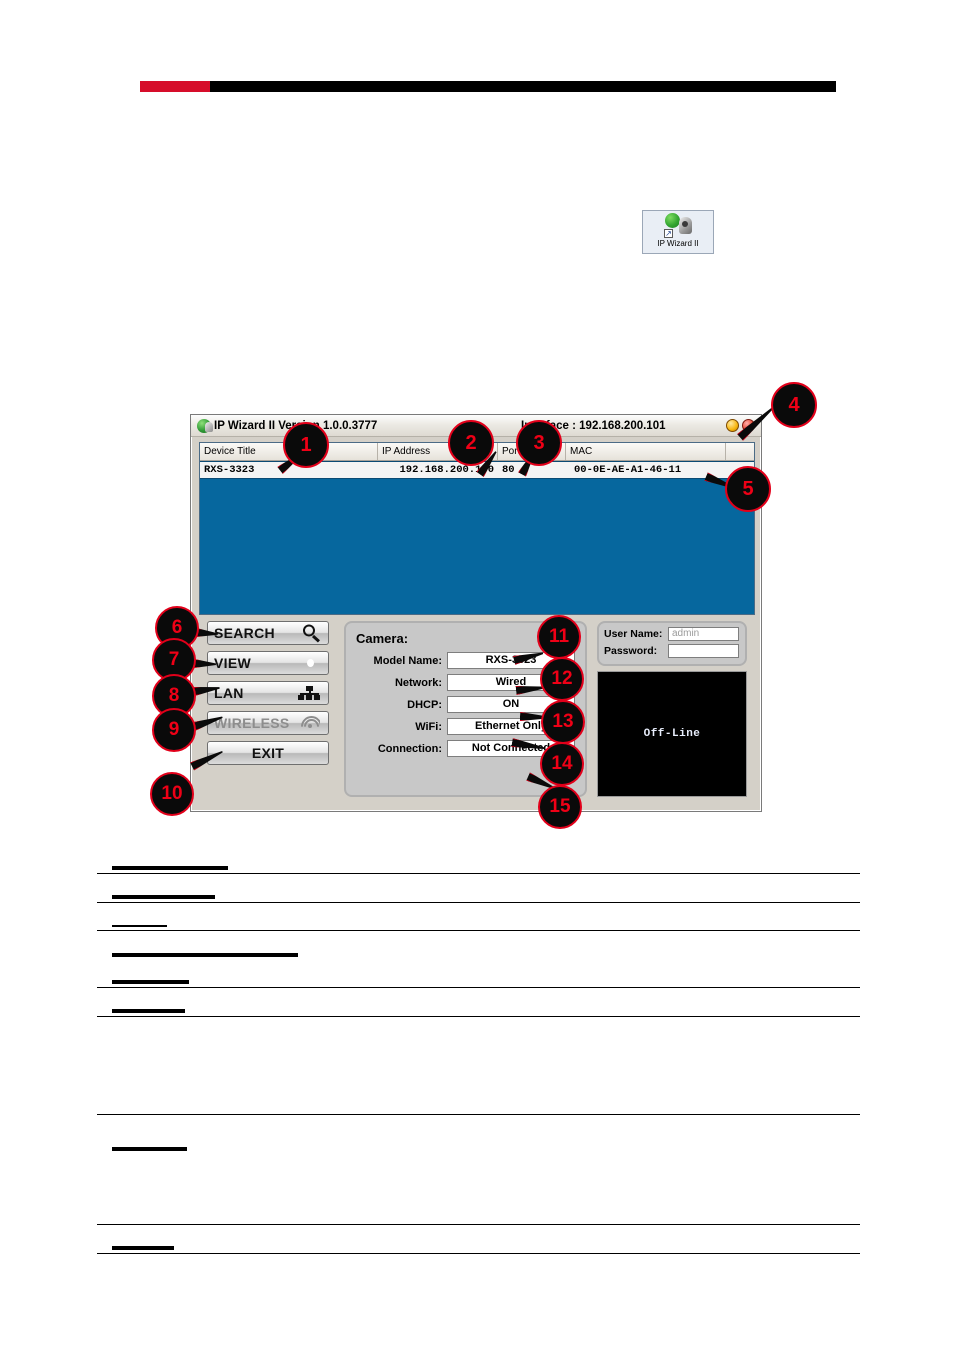  What do you see at coordinates (794, 405) in the screenshot?
I see `callout-4: 4` at bounding box center [794, 405].